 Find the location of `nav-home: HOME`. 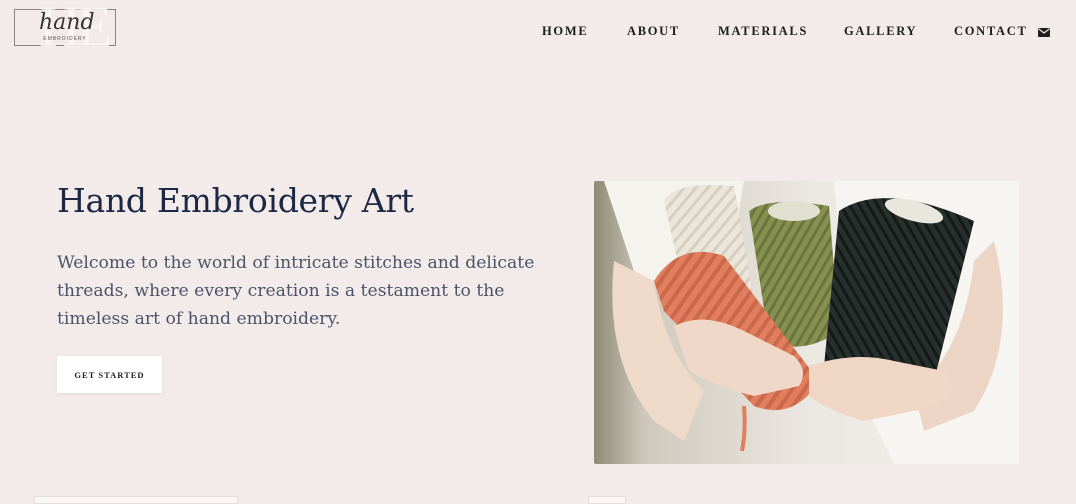

nav-home: HOME is located at coordinates (565, 31).